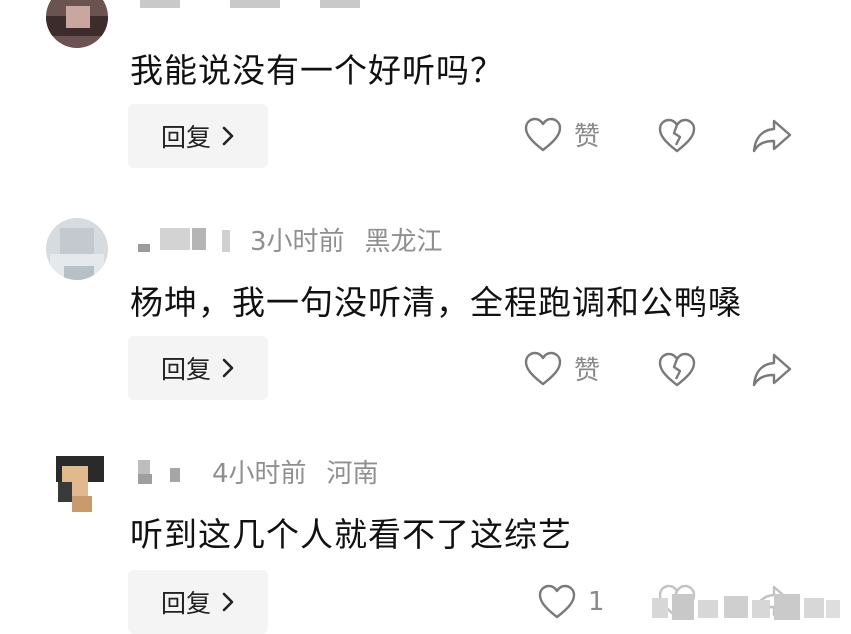  Describe the element at coordinates (259, 473) in the screenshot. I see `comment-time: 4小时前` at that location.